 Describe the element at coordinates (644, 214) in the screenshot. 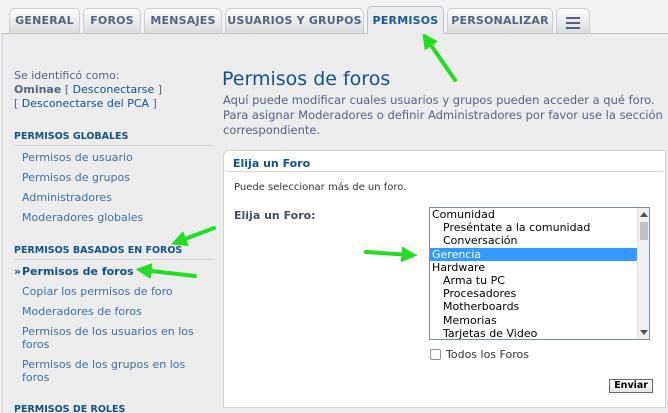

I see `scroll-up-icon` at that location.